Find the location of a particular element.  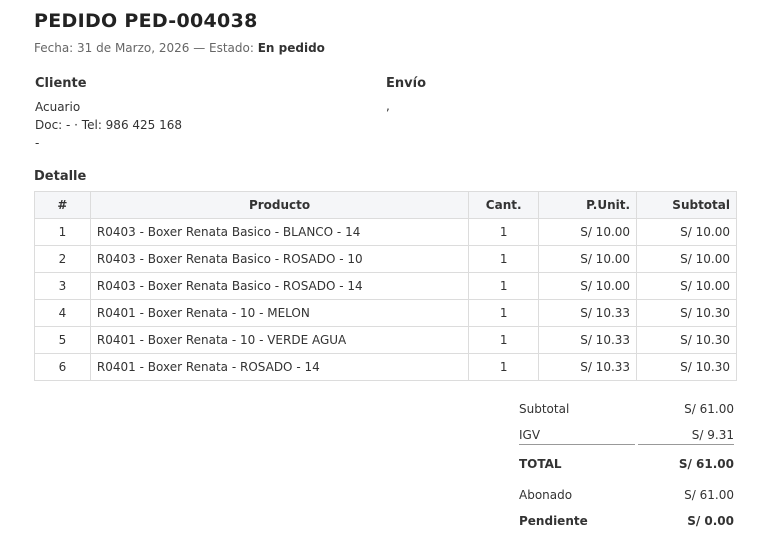

row-number: 6 is located at coordinates (62, 367).